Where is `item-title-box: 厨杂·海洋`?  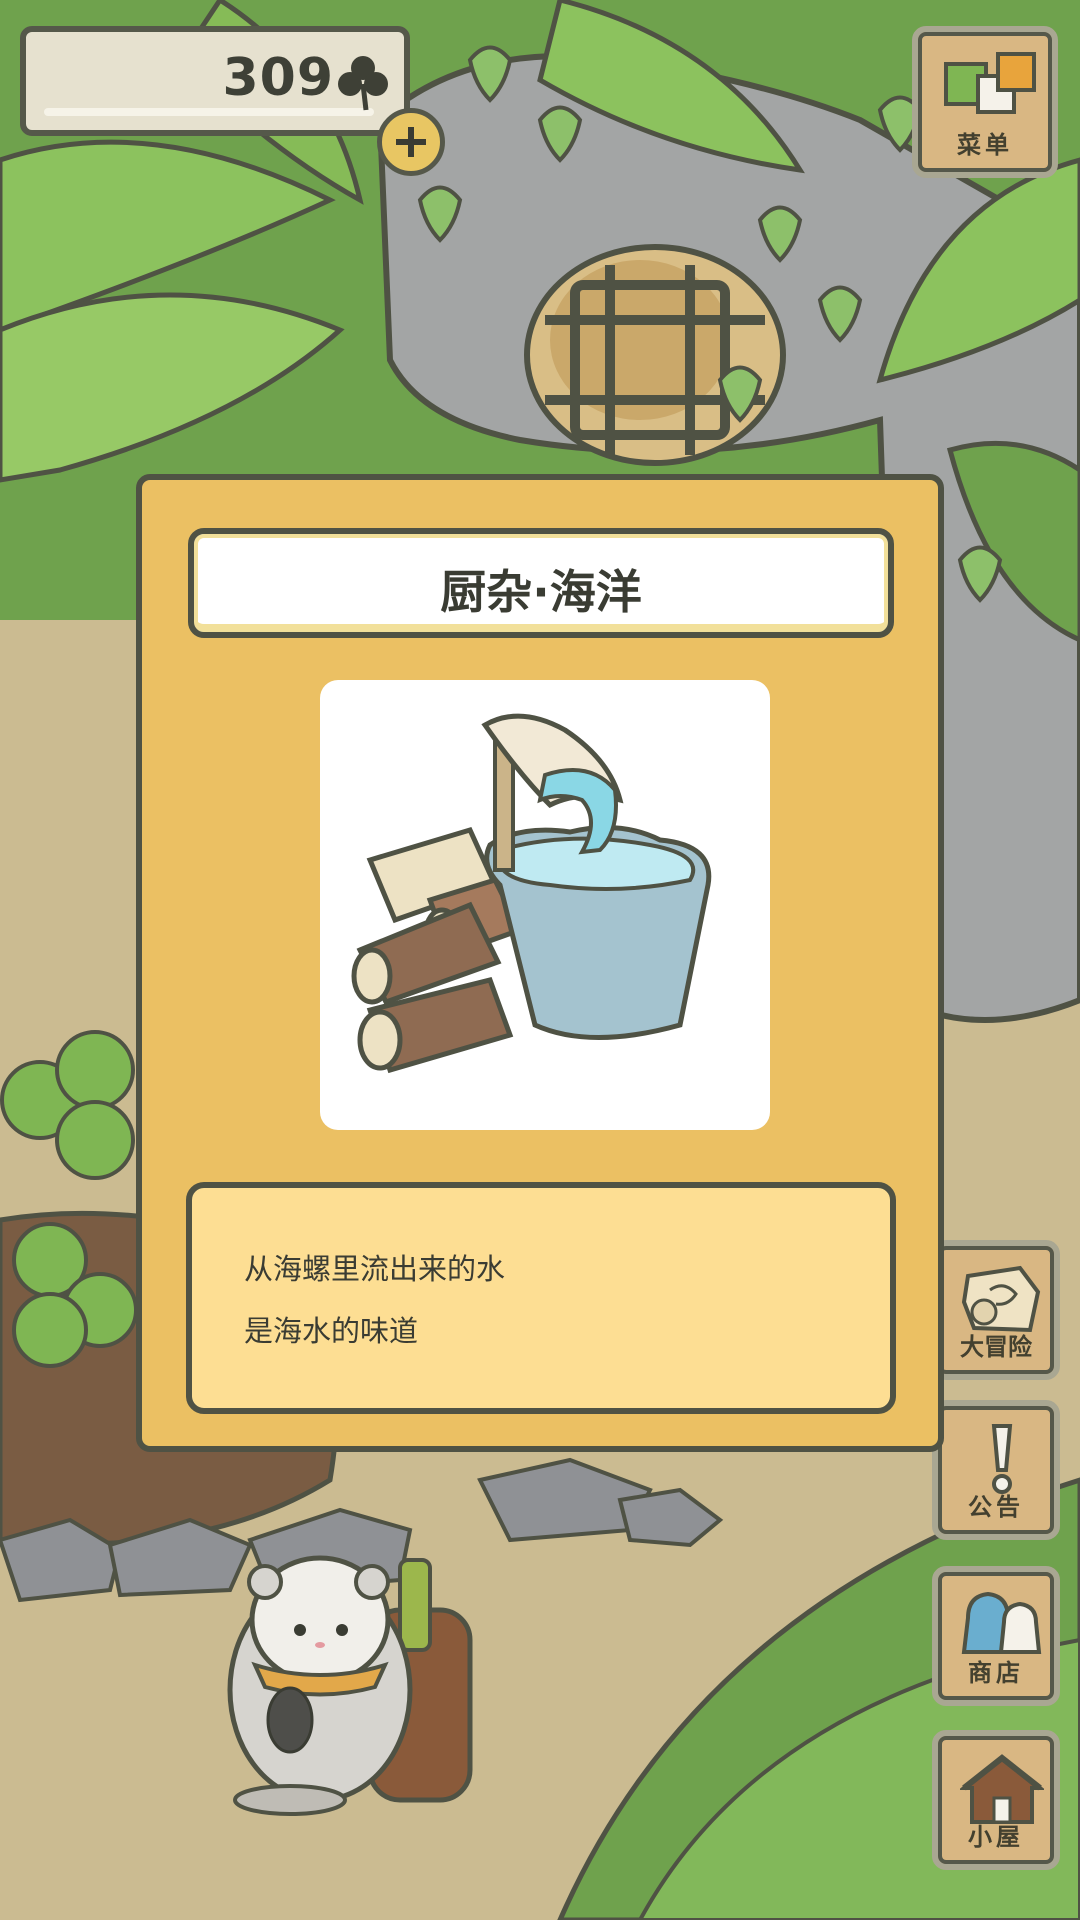 item-title-box: 厨杂·海洋 is located at coordinates (541, 583).